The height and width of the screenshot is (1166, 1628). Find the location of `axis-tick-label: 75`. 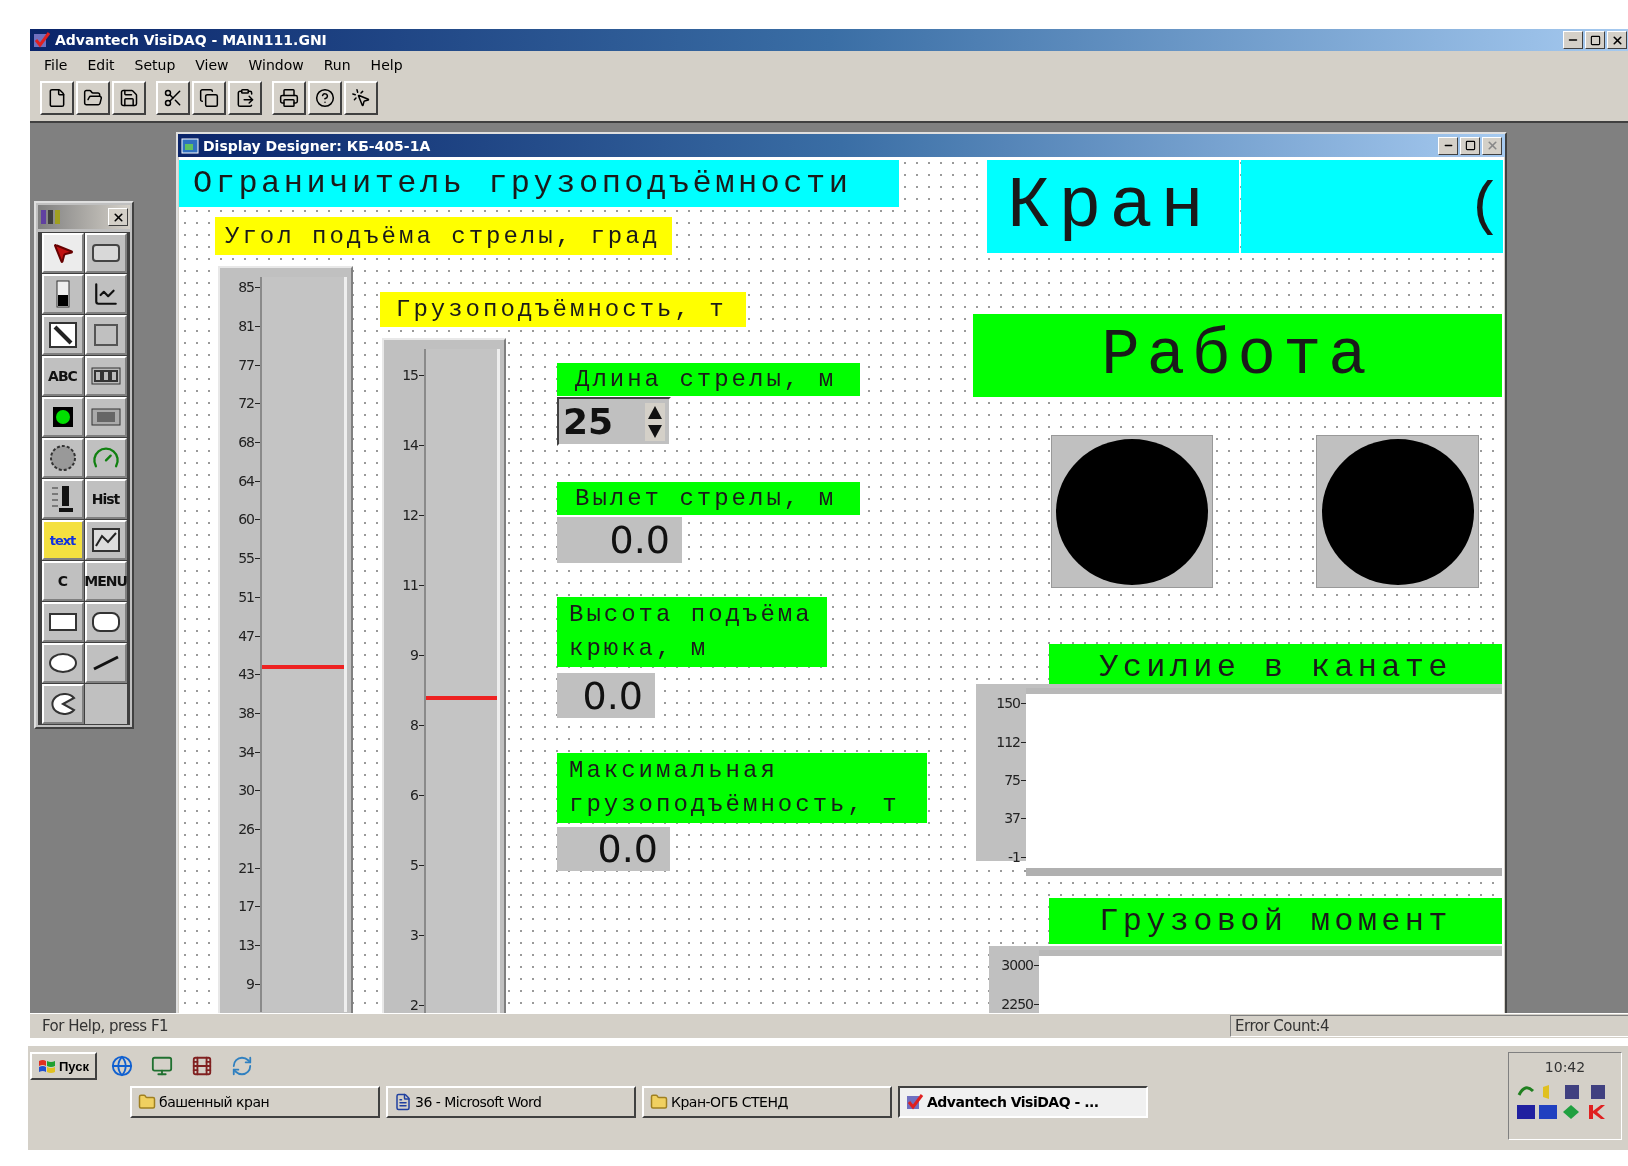

axis-tick-label: 75 is located at coordinates (1001, 780).